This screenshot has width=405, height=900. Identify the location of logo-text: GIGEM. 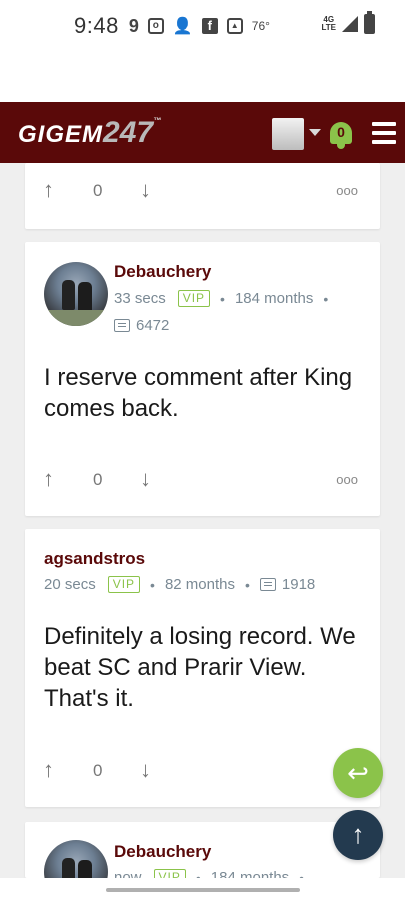
(61, 134).